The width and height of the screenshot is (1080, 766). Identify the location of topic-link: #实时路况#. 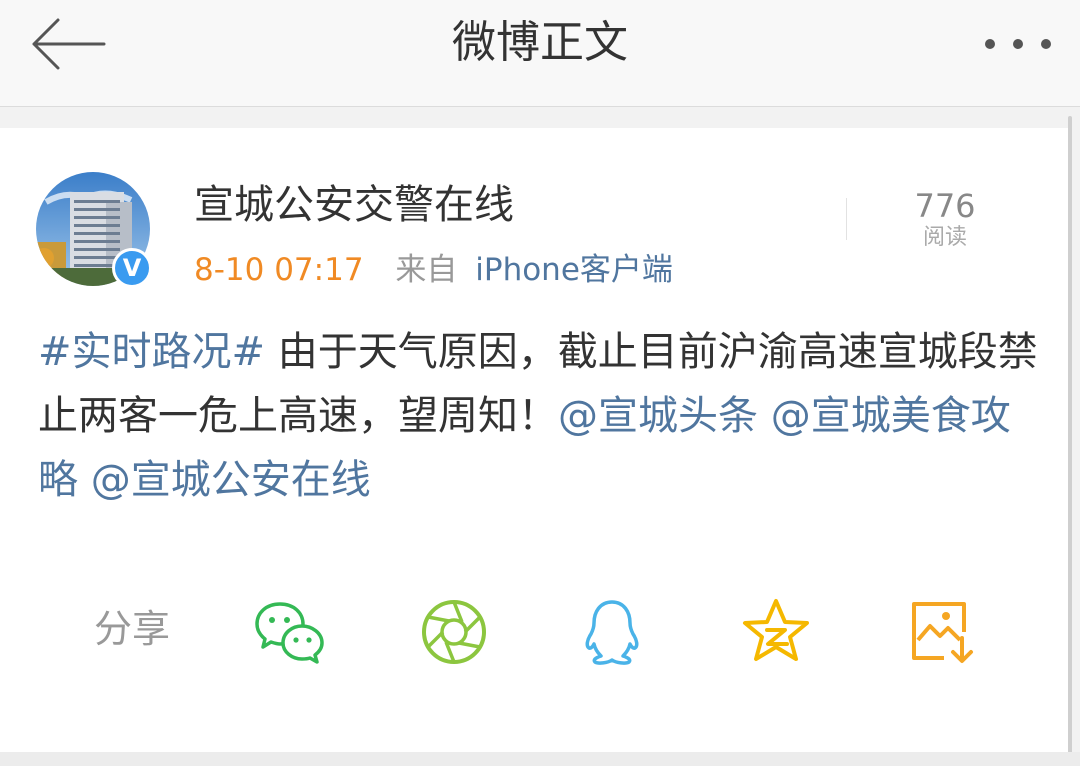
(151, 352).